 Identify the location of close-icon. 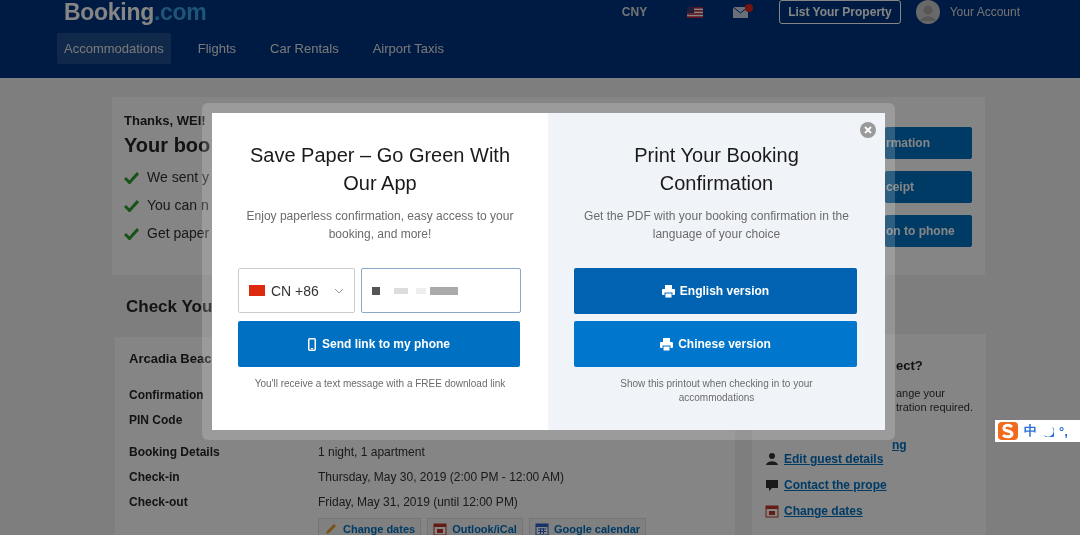
(868, 130).